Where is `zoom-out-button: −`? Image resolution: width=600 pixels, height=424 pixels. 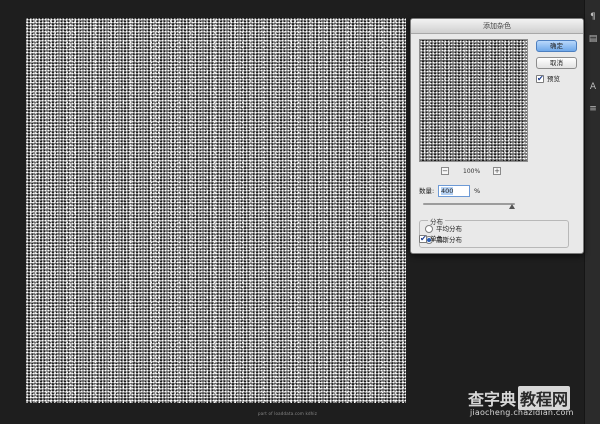 zoom-out-button: − is located at coordinates (445, 171).